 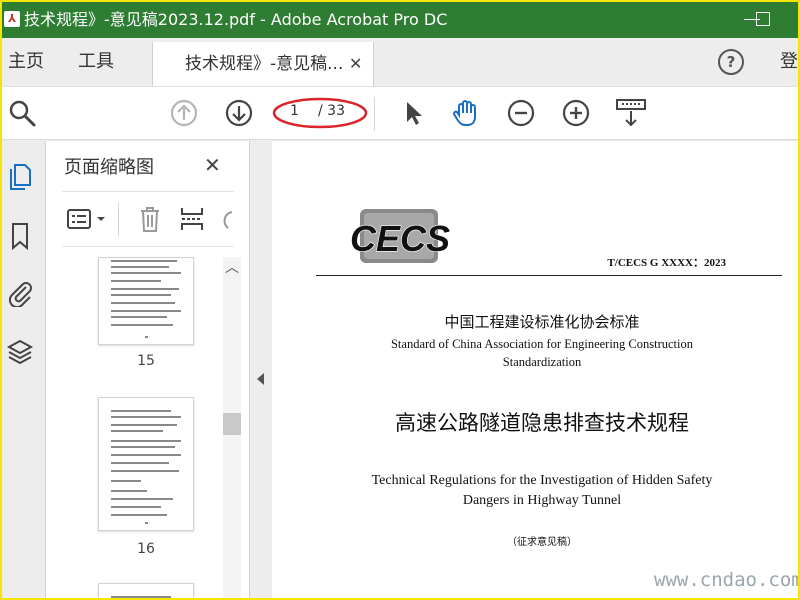 I want to click on maximize-button, so click(x=763, y=19).